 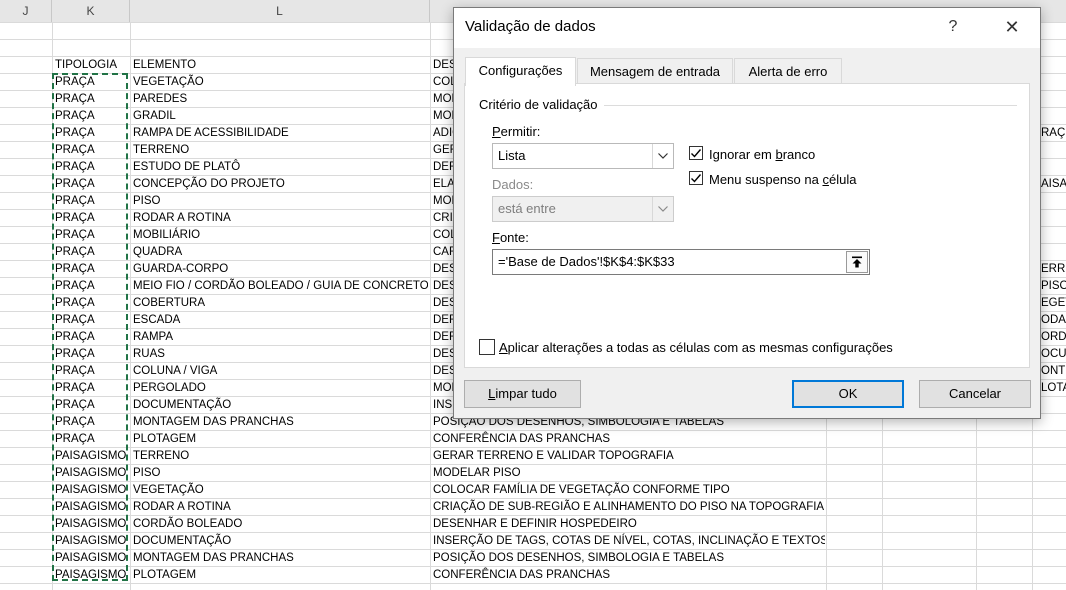 I want to click on allow-dropdown: Lista, so click(x=583, y=156).